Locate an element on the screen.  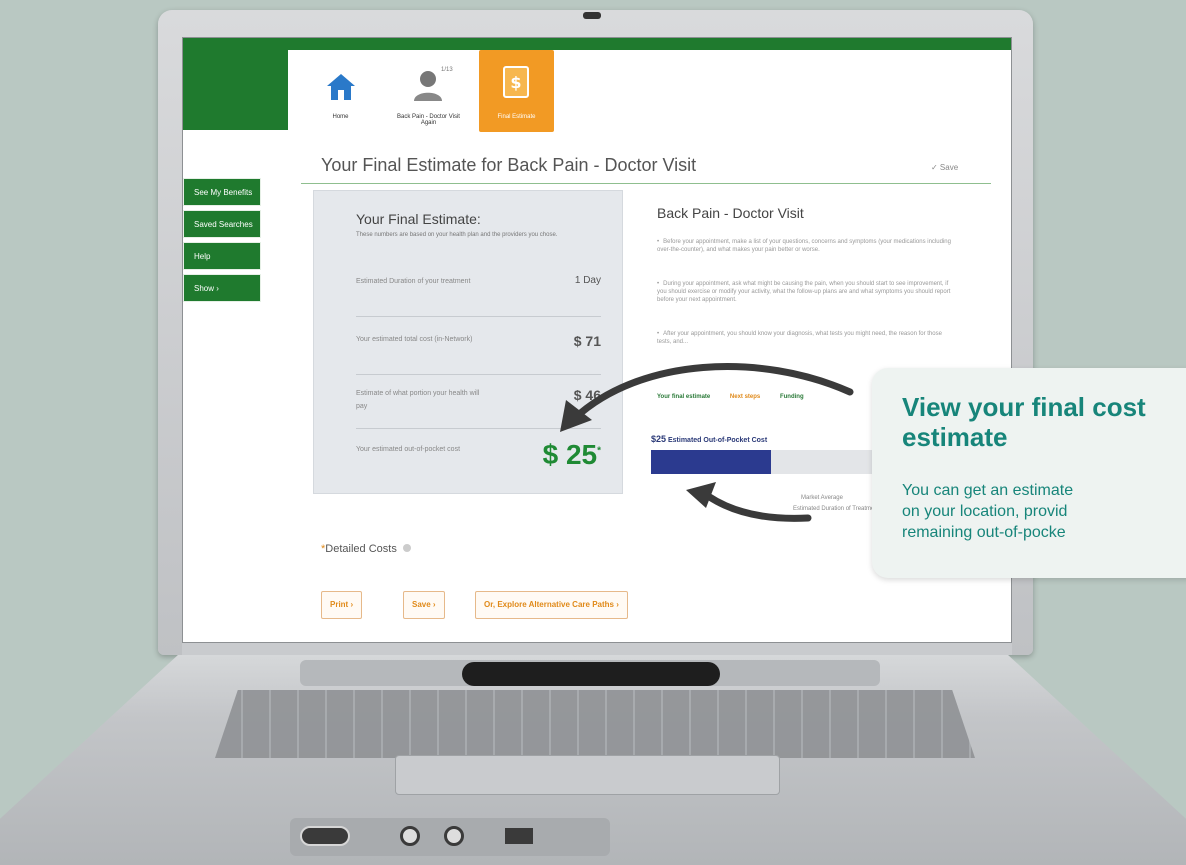
oop-bar-label: $25 Estimated Out-of-Pocket Cost is located at coordinates (709, 439).